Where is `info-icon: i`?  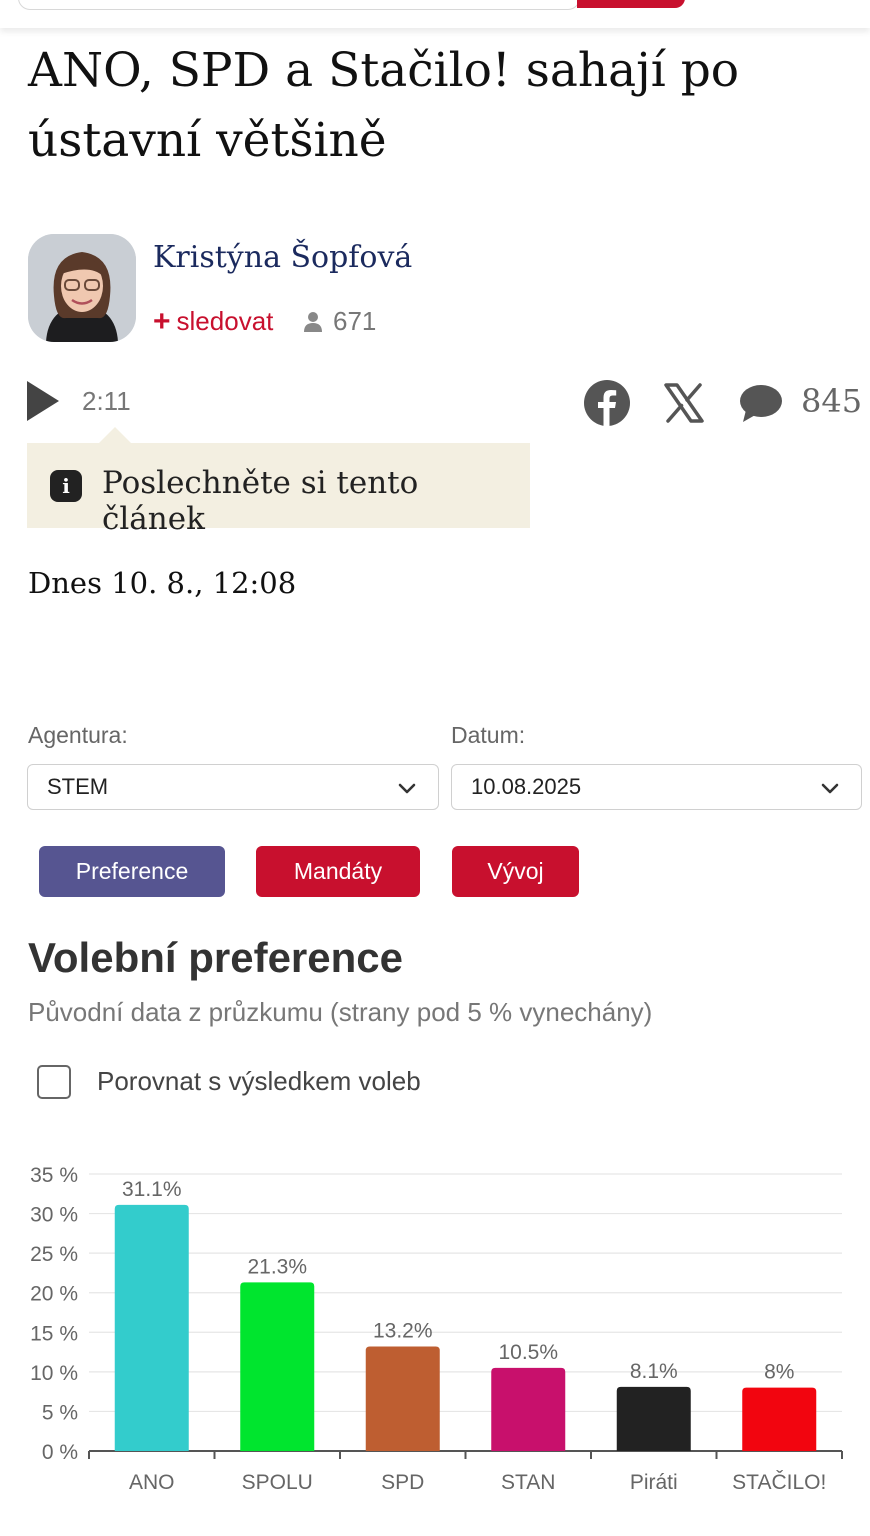 info-icon: i is located at coordinates (66, 486).